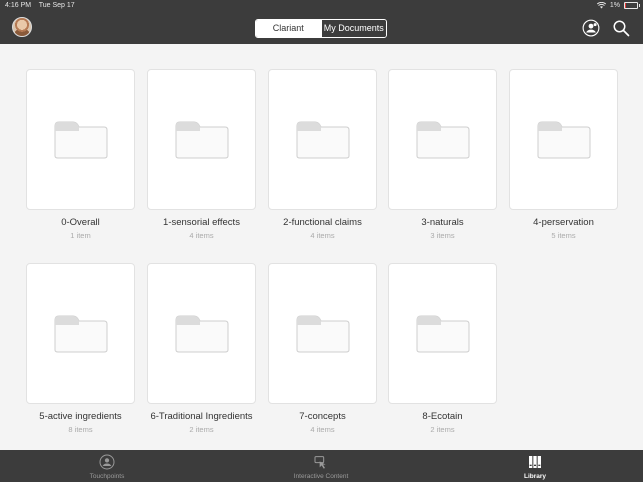  I want to click on tab-bar: Touchpoints Interactive Content Library, so click(321, 466).